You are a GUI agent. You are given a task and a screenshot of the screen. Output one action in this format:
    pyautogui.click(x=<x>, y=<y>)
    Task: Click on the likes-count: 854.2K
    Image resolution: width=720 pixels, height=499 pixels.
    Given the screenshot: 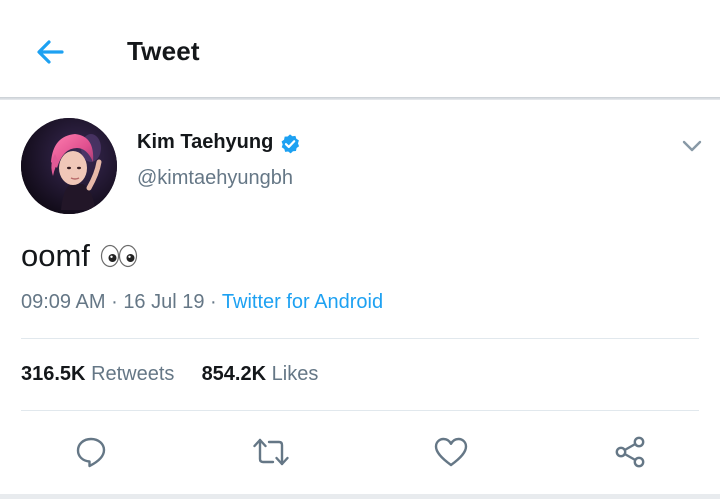 What is the action you would take?
    pyautogui.click(x=234, y=374)
    